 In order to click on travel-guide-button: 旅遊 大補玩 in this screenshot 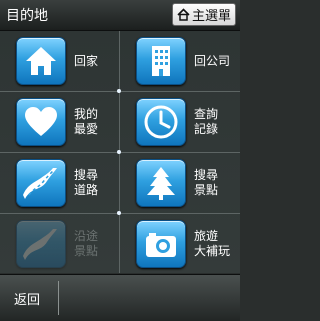, I will do `click(179, 244)`.